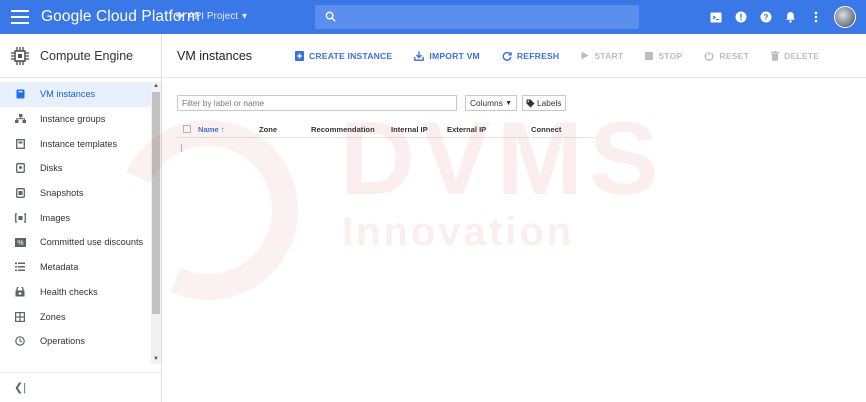 The height and width of the screenshot is (402, 866). What do you see at coordinates (486, 103) in the screenshot?
I see `columns-label: Columns` at bounding box center [486, 103].